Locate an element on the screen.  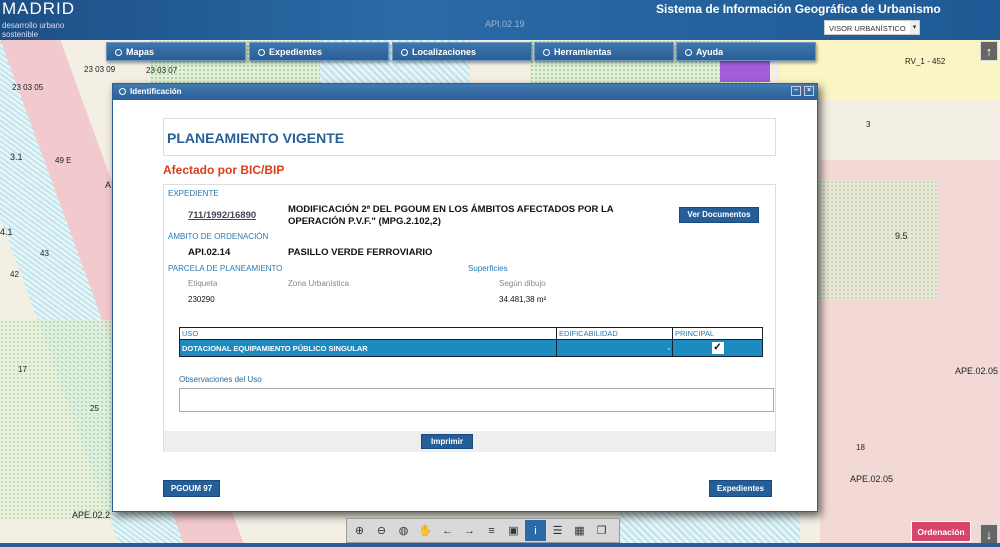
ambito-name: PASILLO VERDE FERROVIARIO is located at coordinates (360, 252).